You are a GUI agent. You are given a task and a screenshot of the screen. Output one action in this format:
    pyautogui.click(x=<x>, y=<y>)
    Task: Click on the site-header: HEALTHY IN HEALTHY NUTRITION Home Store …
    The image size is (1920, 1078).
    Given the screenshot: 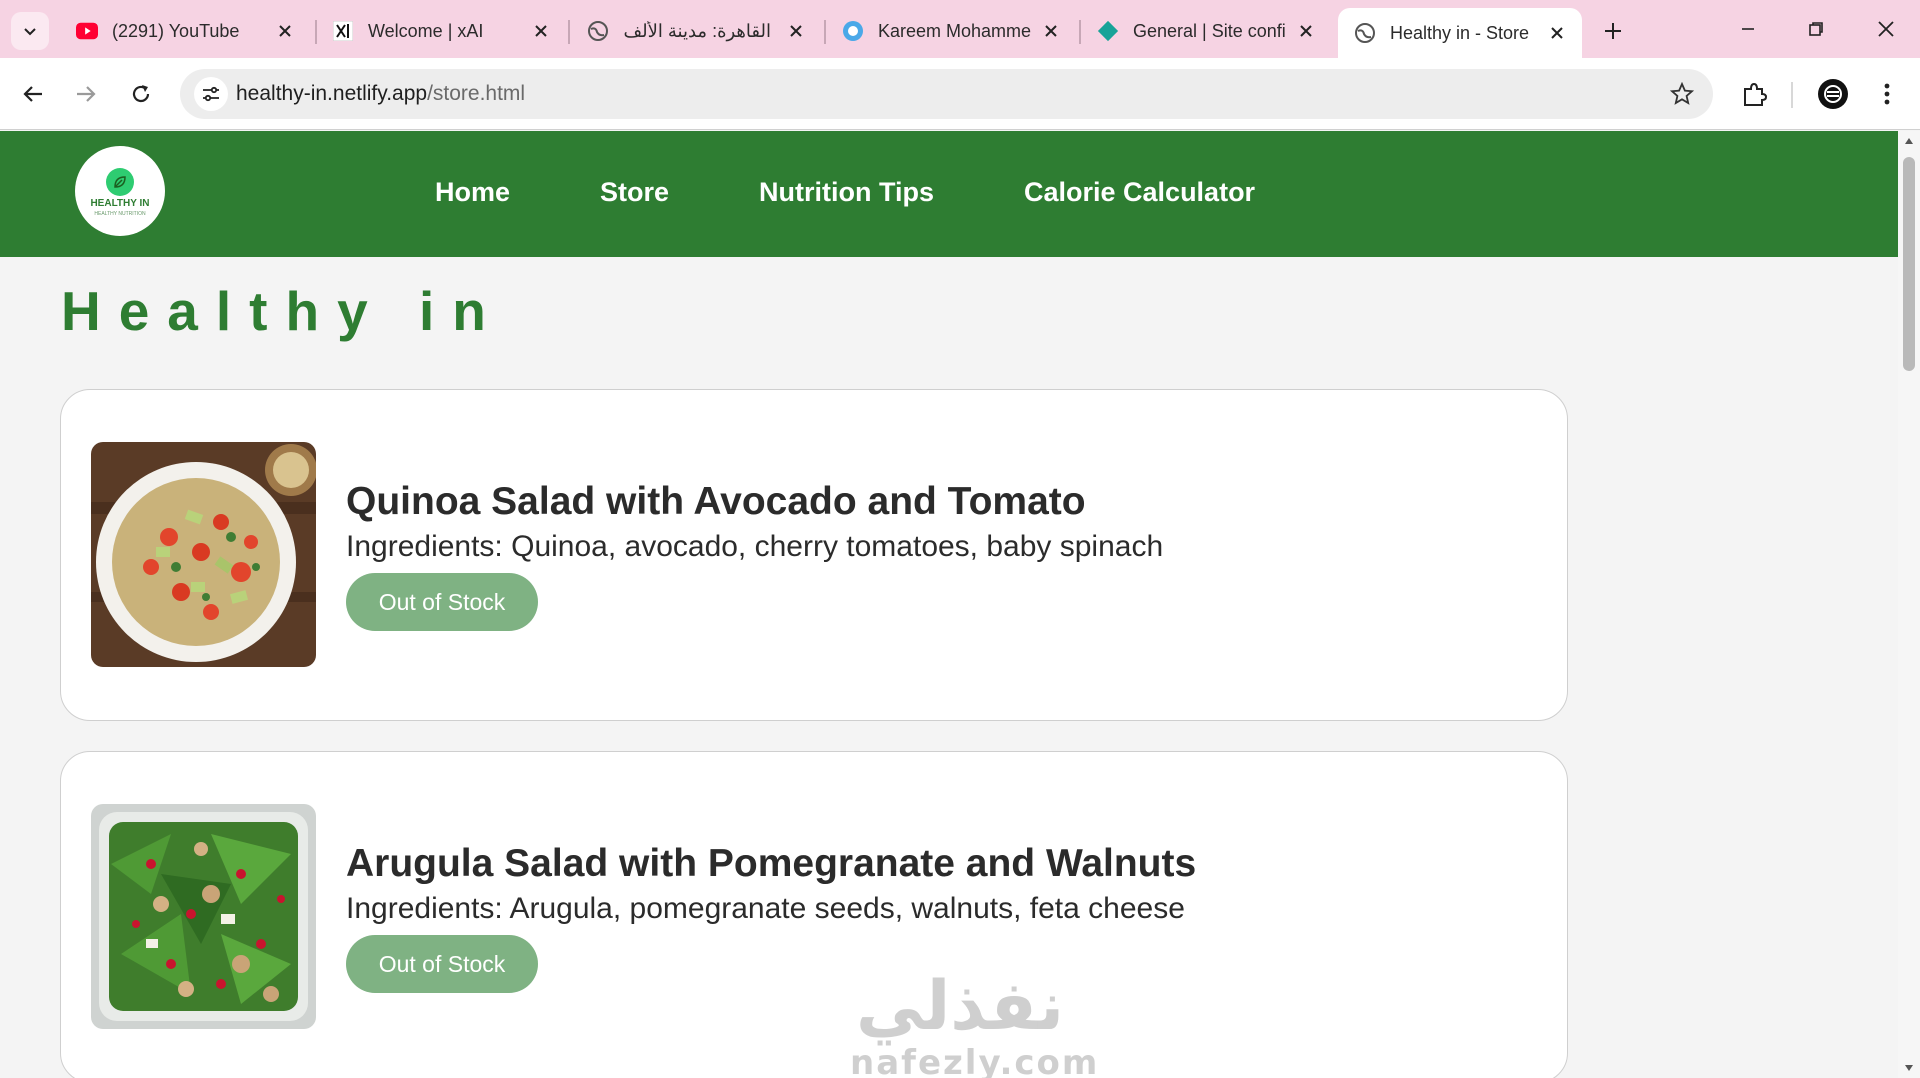 What is the action you would take?
    pyautogui.click(x=949, y=194)
    